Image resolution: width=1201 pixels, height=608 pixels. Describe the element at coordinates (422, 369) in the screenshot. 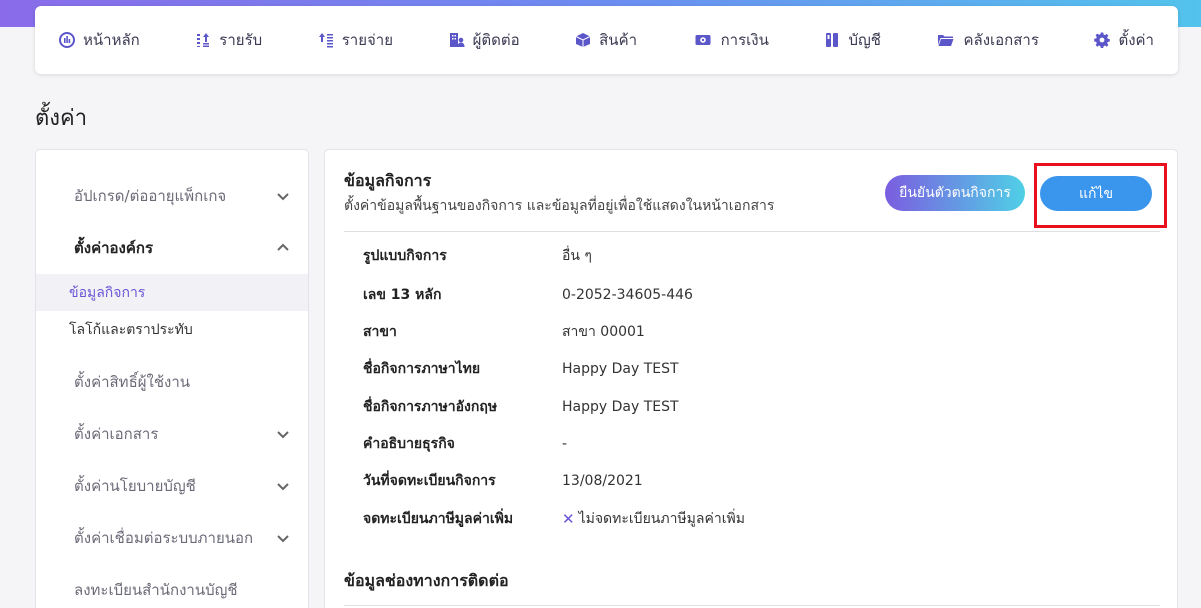

I see `info-label: ชื่อกิจการภาษาไทย` at that location.